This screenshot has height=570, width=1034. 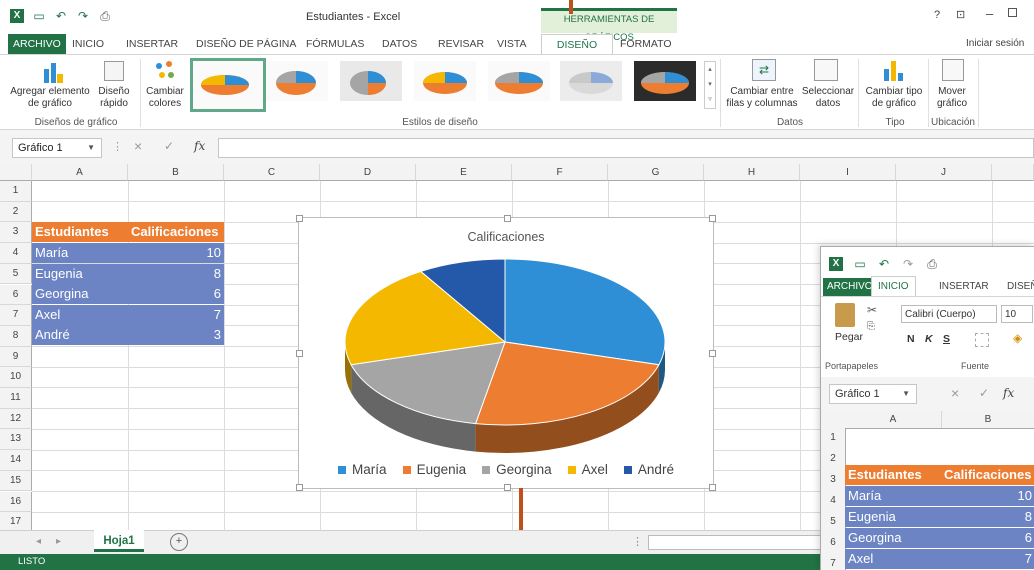 I want to click on w2-row-header: 5, so click(x=833, y=521).